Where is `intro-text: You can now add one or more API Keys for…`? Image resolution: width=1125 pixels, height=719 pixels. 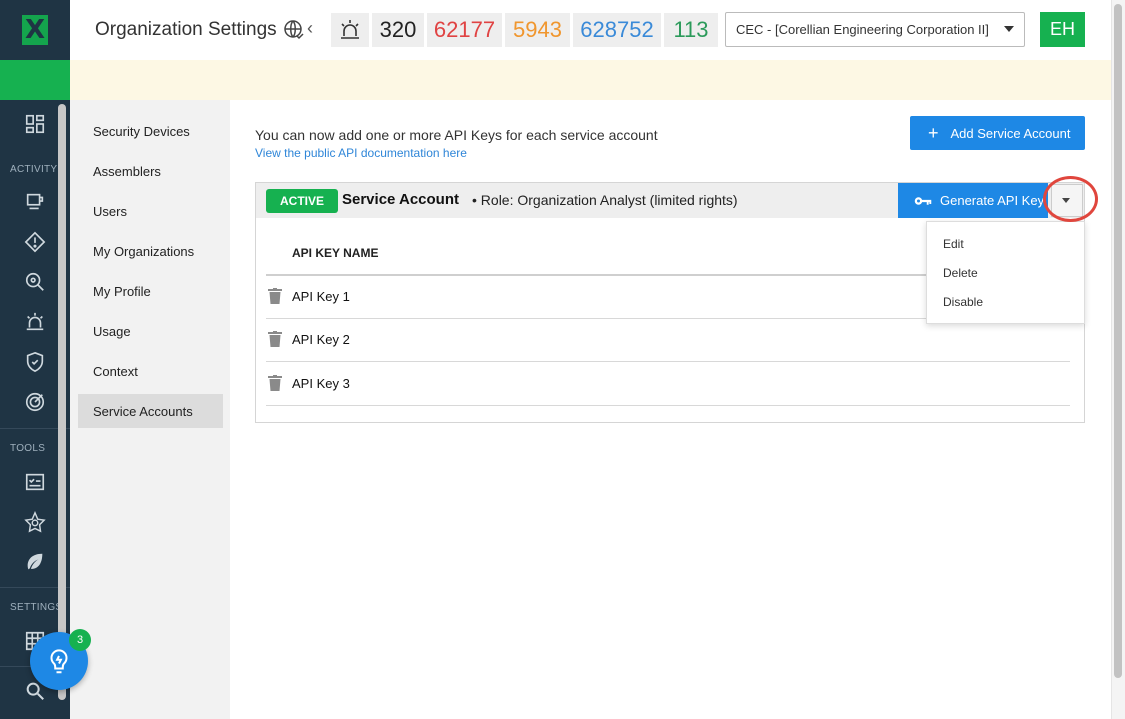
intro-text: You can now add one or more API Keys for… is located at coordinates (456, 135).